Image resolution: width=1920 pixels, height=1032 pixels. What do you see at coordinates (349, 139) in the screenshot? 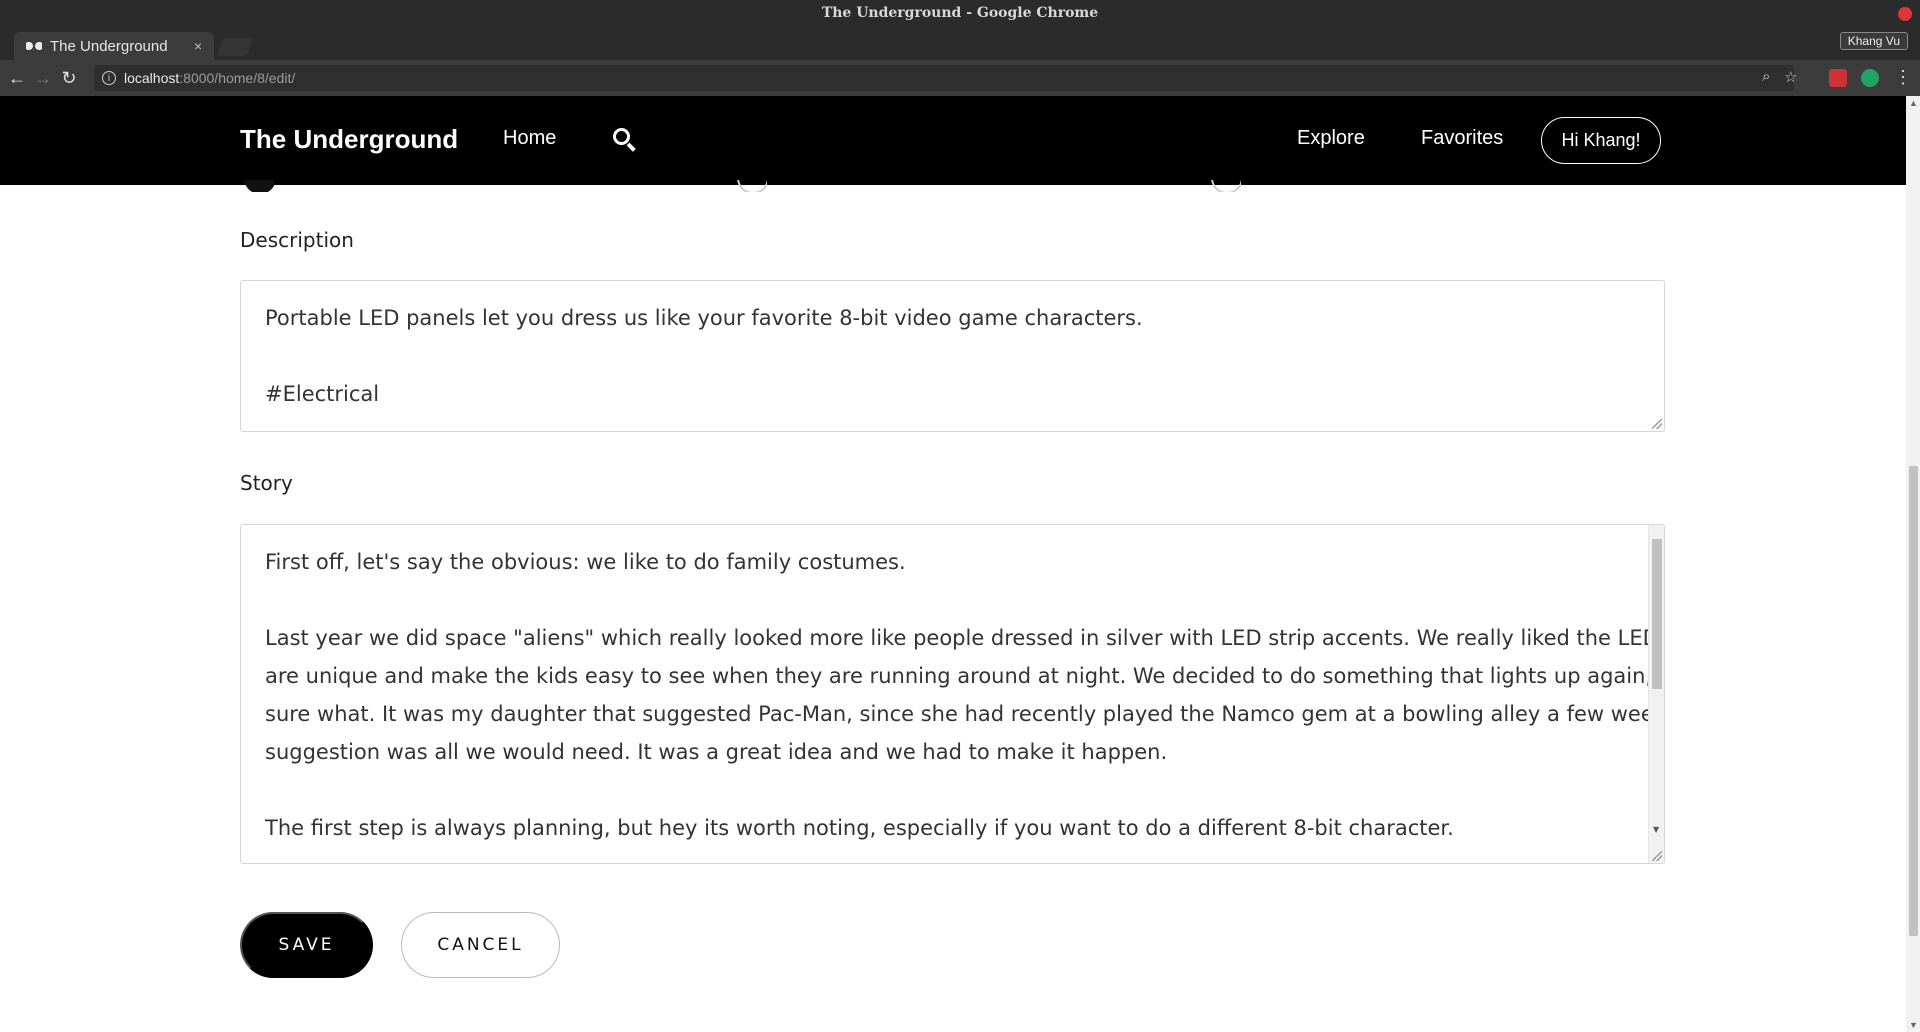
I see `site-brand: The Underground` at bounding box center [349, 139].